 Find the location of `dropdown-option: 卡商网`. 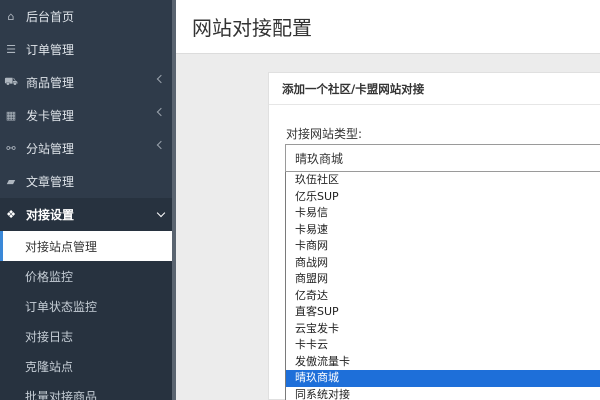

dropdown-option: 卡商网 is located at coordinates (443, 246).